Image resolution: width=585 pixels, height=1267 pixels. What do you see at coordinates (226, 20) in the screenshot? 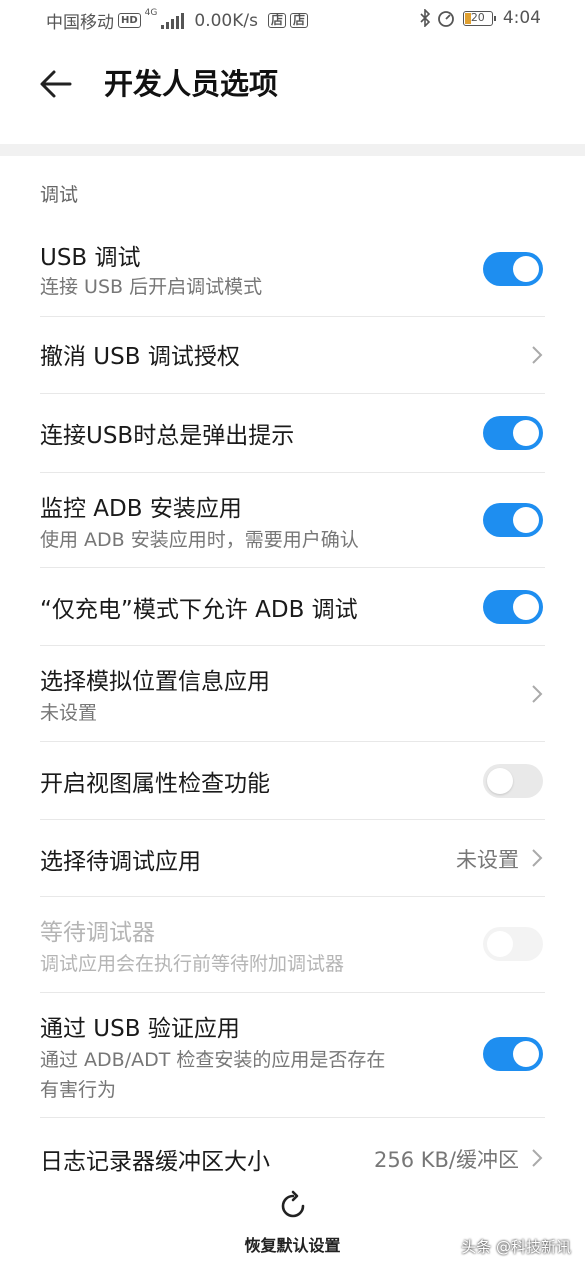
I see `net-speed: 0.00K/s` at bounding box center [226, 20].